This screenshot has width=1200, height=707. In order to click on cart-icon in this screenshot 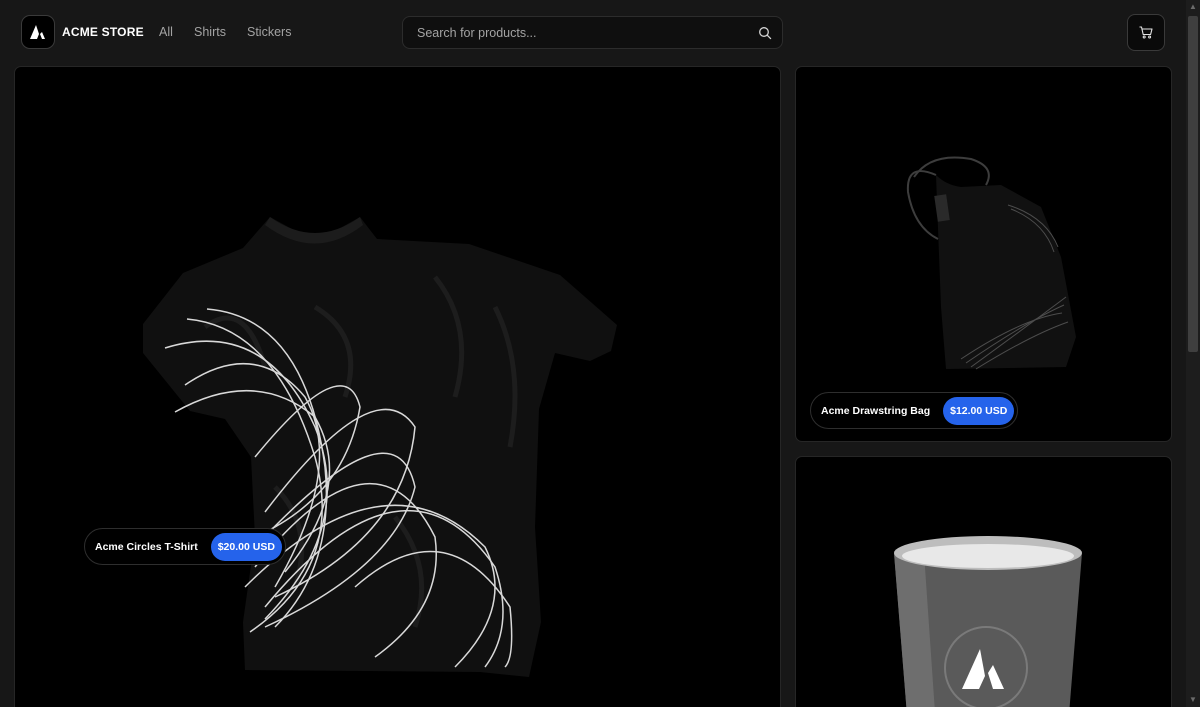, I will do `click(1146, 32)`.